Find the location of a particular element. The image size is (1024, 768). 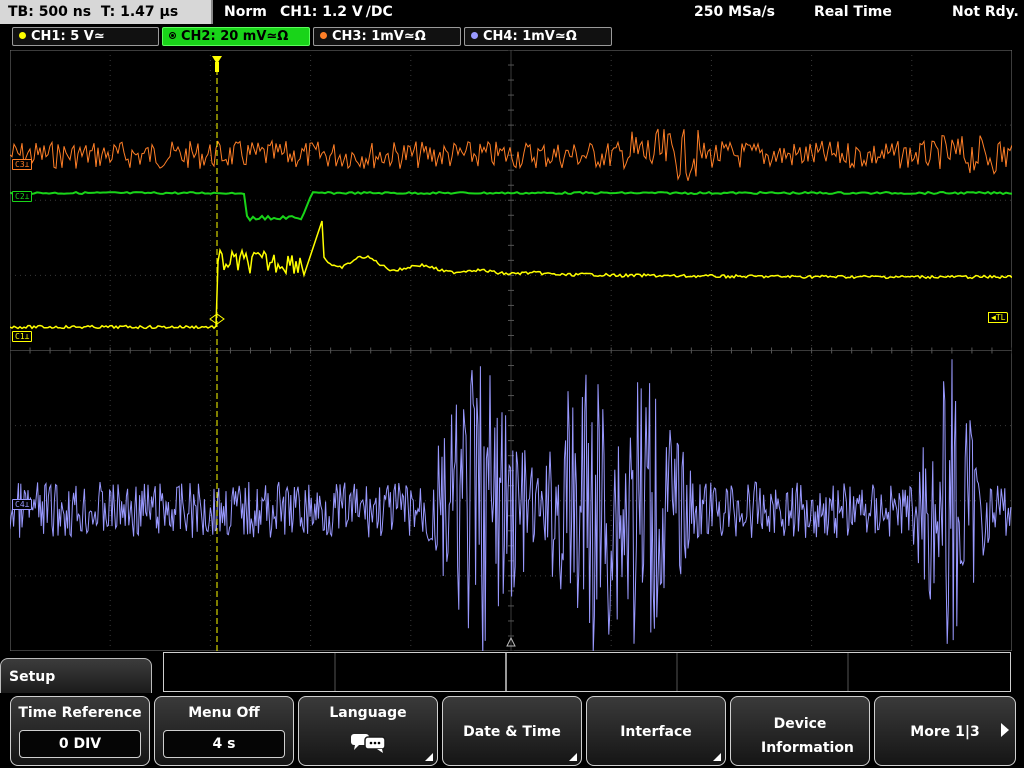

device-information-label: Device Information is located at coordinates (807, 736).